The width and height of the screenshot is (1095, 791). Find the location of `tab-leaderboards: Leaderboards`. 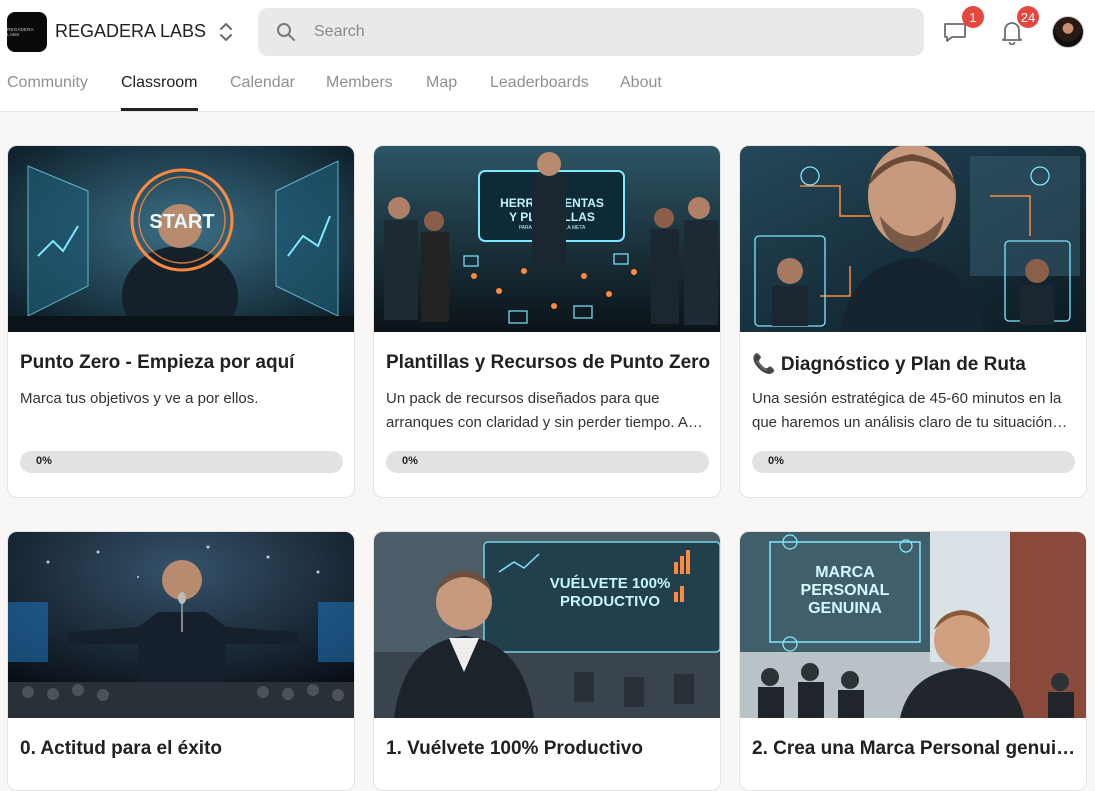

tab-leaderboards: Leaderboards is located at coordinates (539, 83).